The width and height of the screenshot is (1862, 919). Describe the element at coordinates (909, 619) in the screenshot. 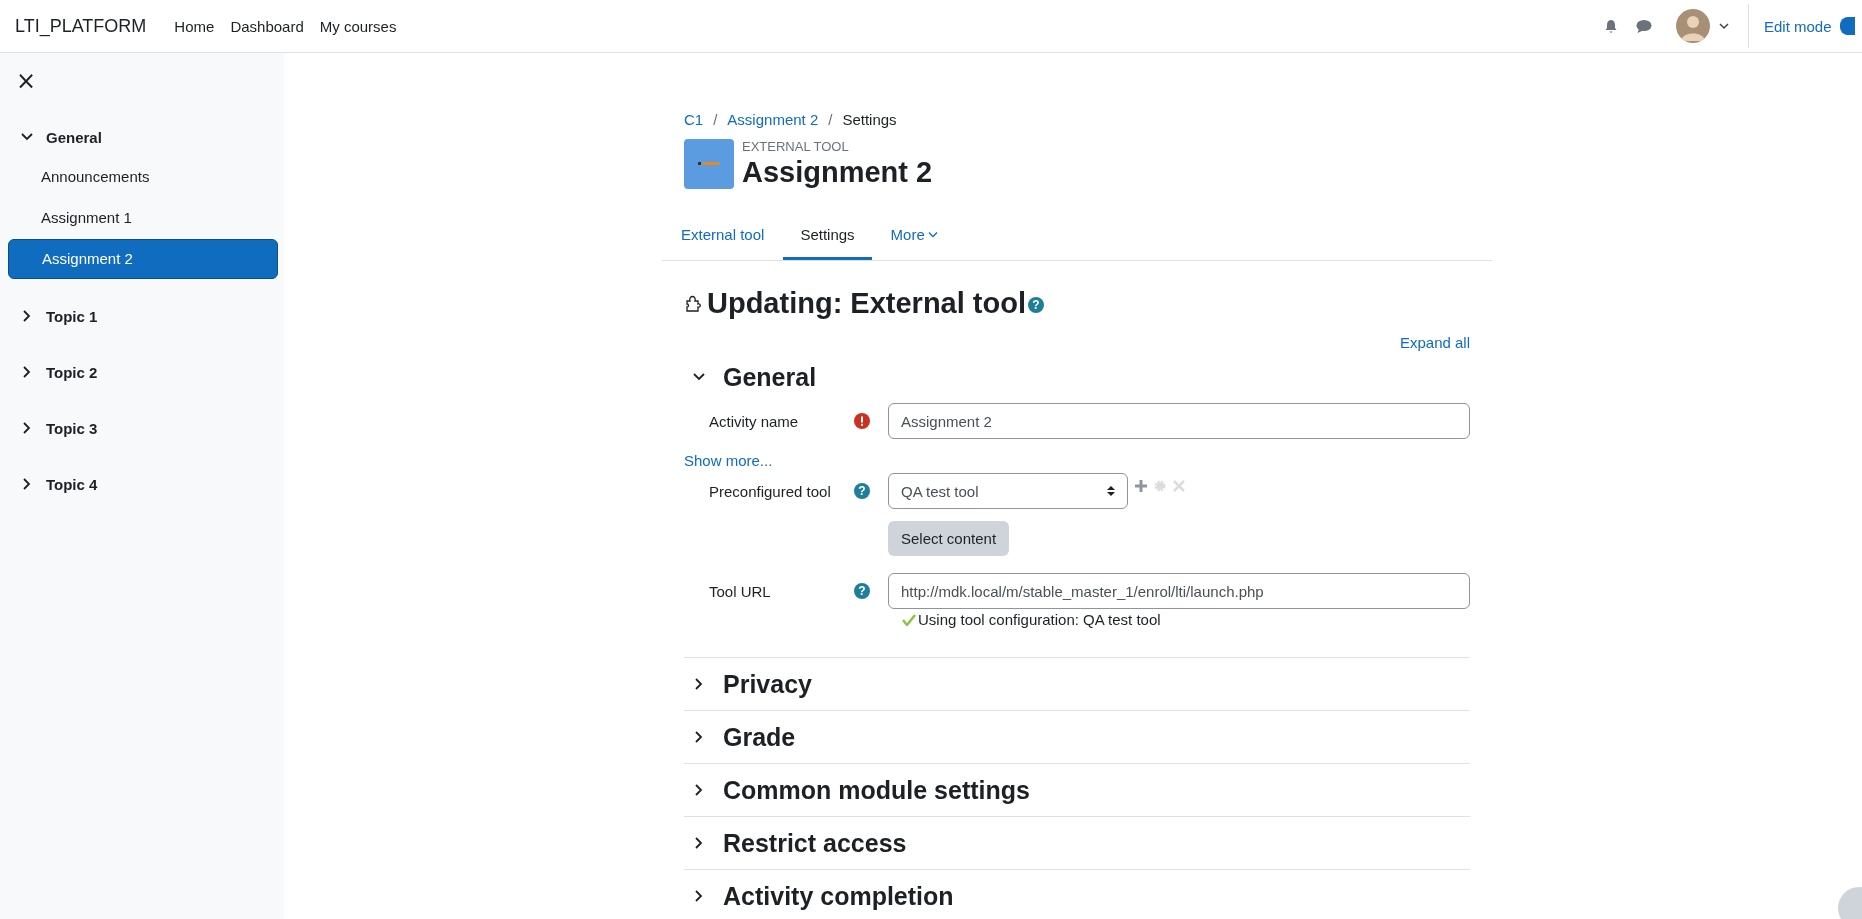

I see `check-mark-icon` at that location.